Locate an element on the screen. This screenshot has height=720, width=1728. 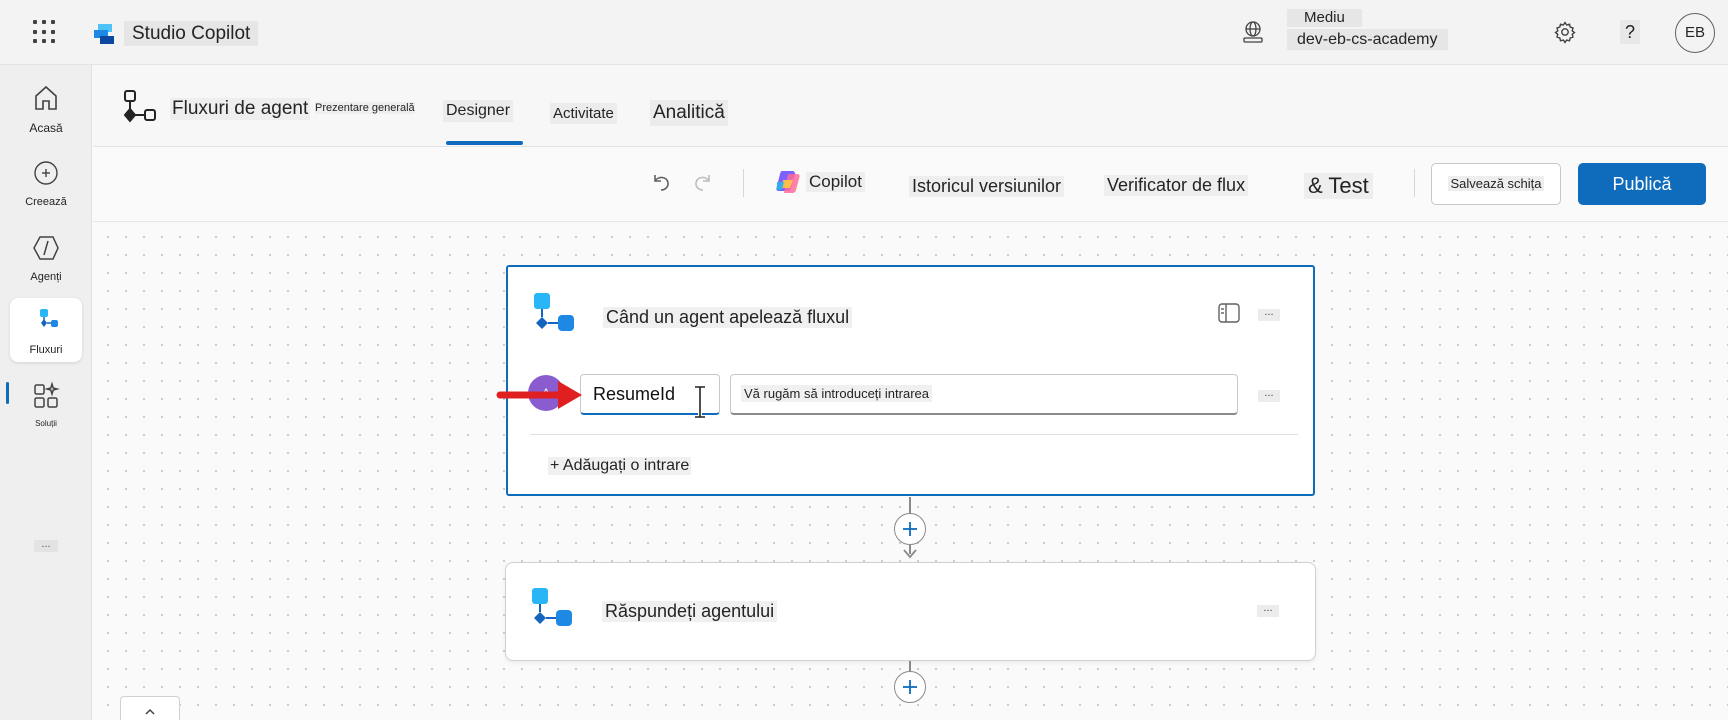
input-value-placeholder: Vă rugăm să introduceți intrarea is located at coordinates (836, 393).